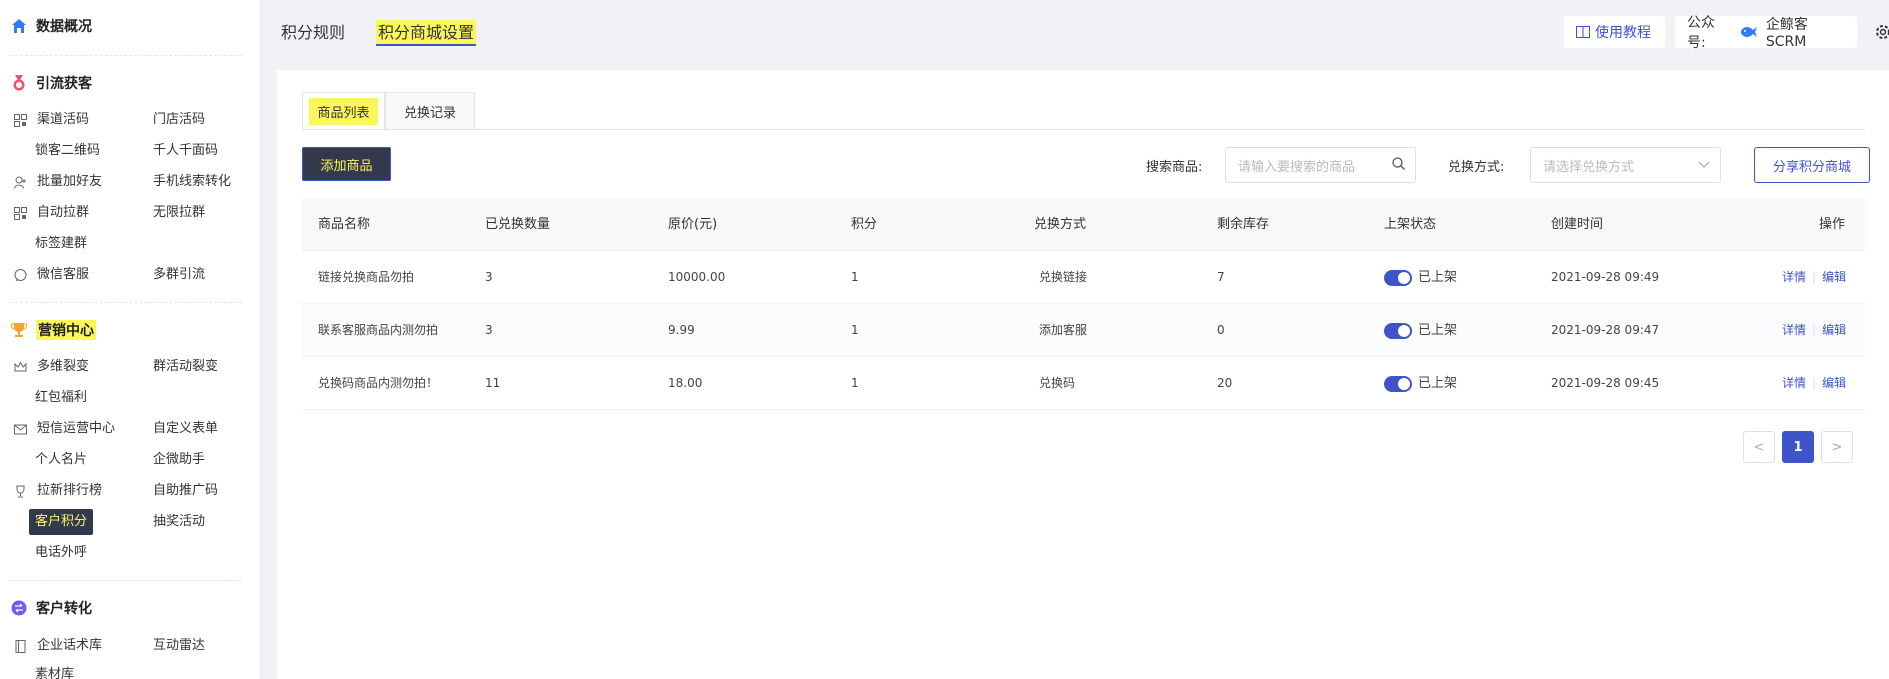 This screenshot has height=679, width=1889. I want to click on method-label: 兑换方式:, so click(1476, 167).